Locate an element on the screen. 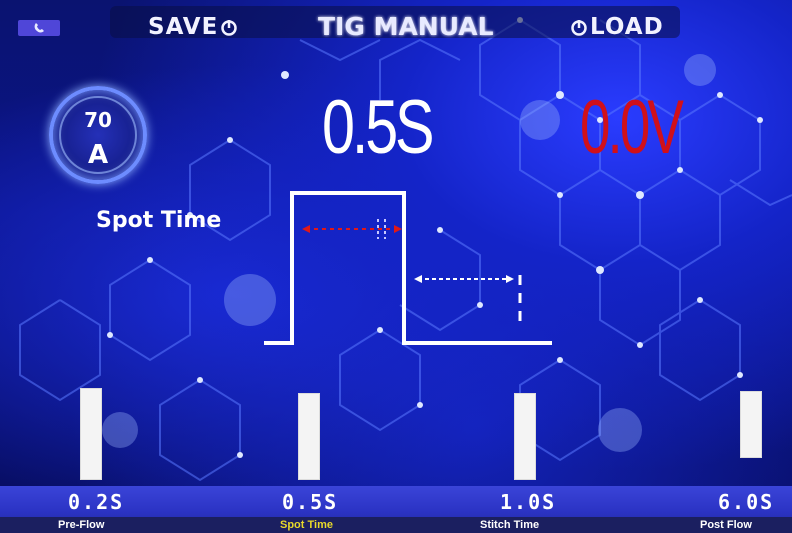 This screenshot has width=792, height=533. load-label: LOAD is located at coordinates (627, 27).